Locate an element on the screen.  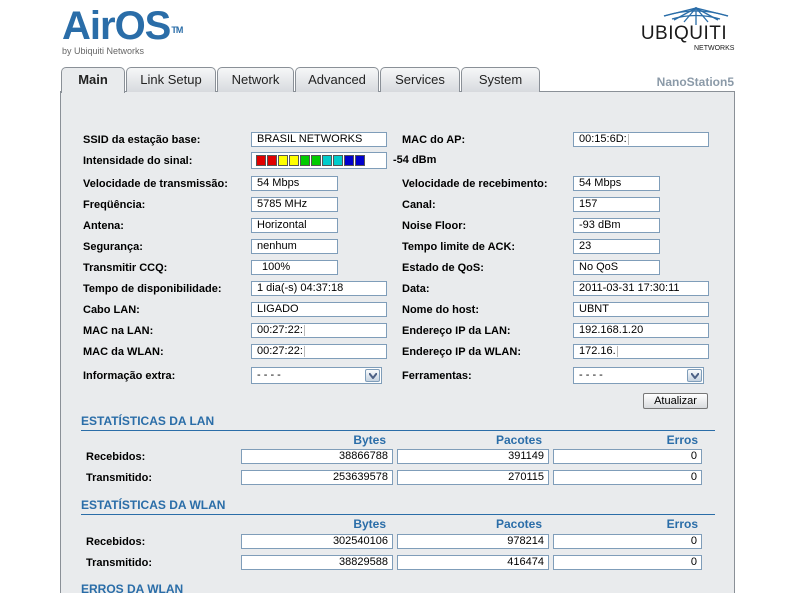
wlan-mac-text: 00:27:22: is located at coordinates (280, 351).